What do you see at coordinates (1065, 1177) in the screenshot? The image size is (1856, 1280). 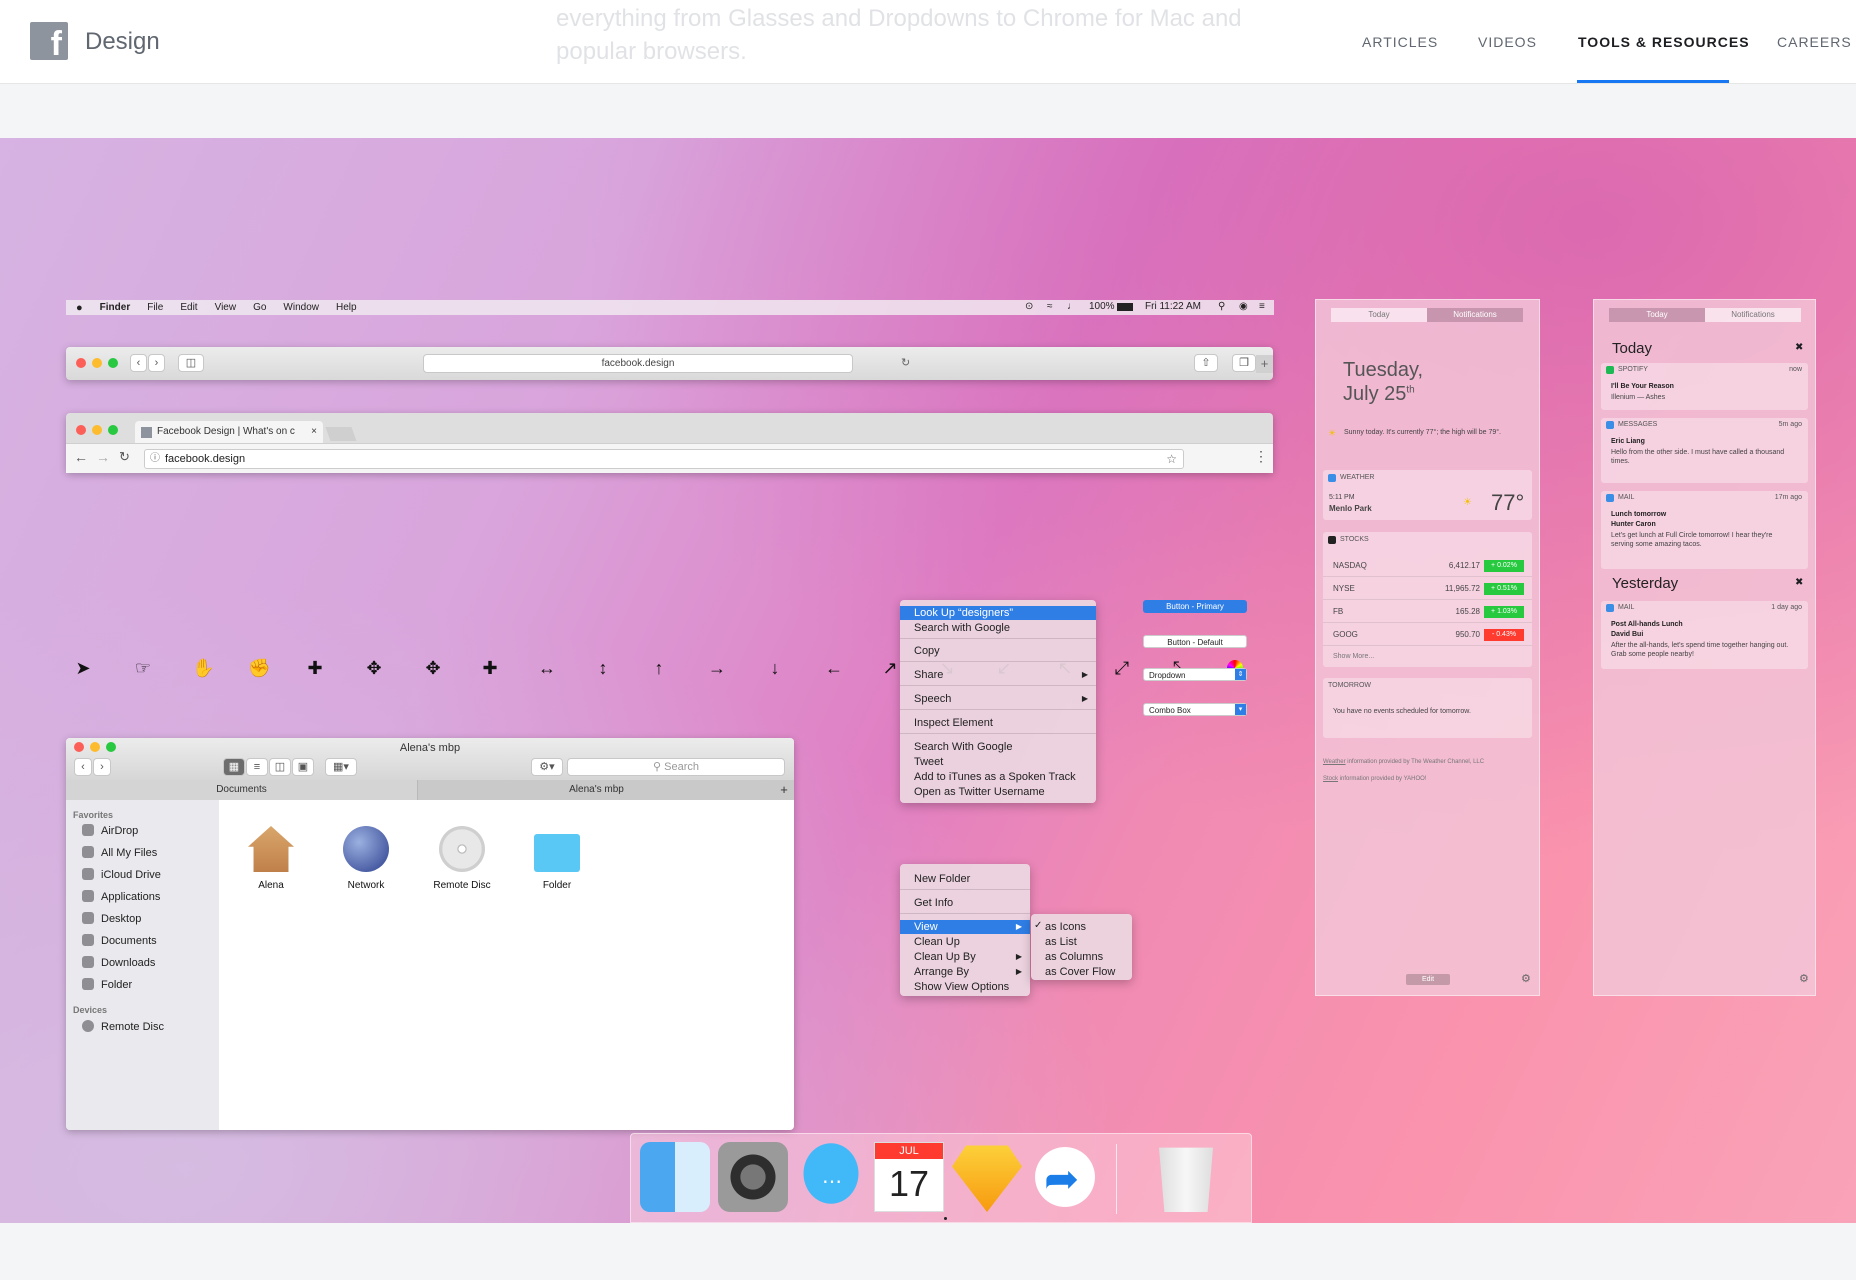 I see `linear-app-icon: ➦` at bounding box center [1065, 1177].